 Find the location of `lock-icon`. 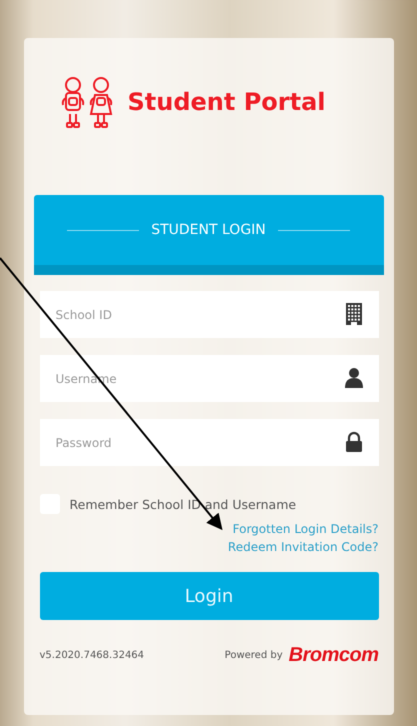

lock-icon is located at coordinates (353, 442).